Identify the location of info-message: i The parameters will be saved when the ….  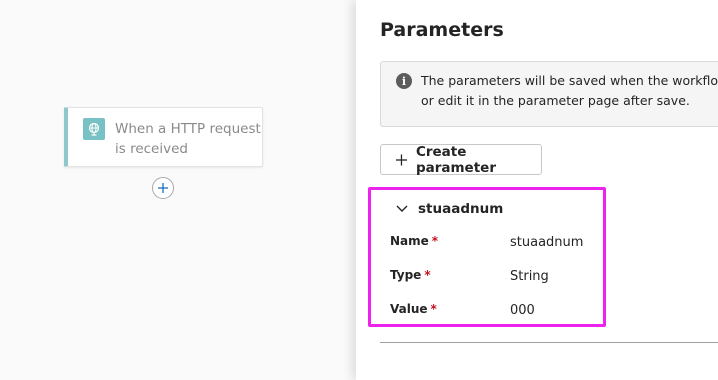
(549, 94).